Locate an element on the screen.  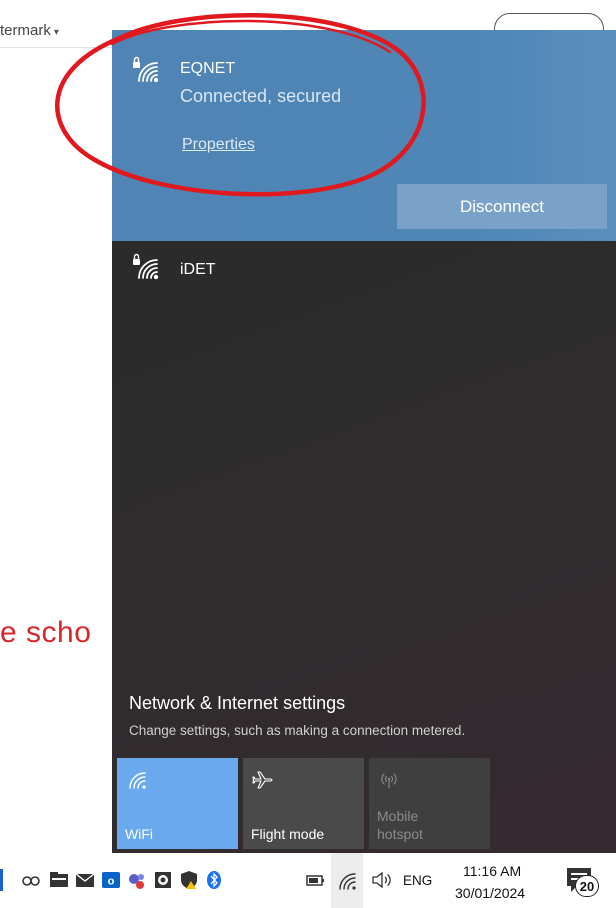
link-icon is located at coordinates (31, 880).